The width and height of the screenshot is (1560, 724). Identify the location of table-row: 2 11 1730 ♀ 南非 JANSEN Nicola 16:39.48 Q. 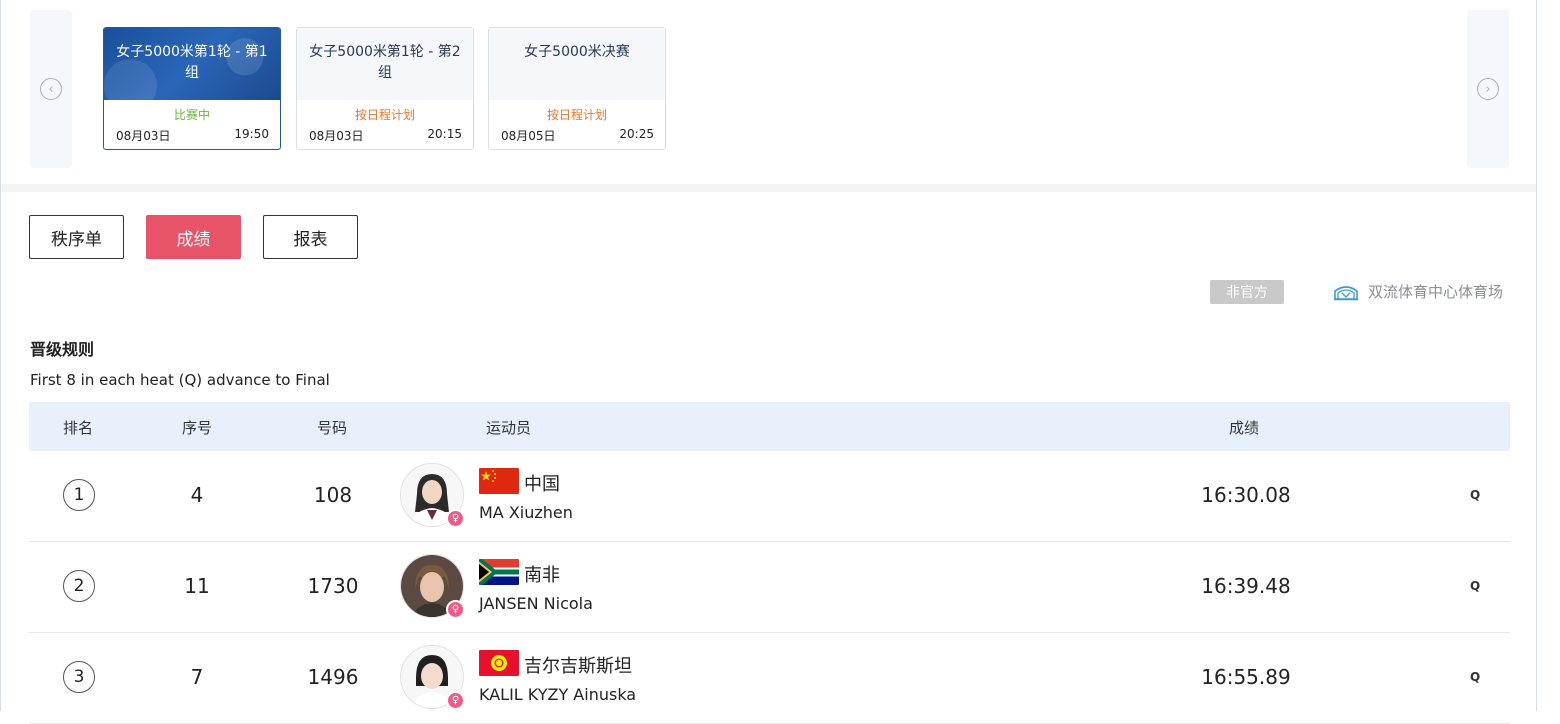
(769, 587).